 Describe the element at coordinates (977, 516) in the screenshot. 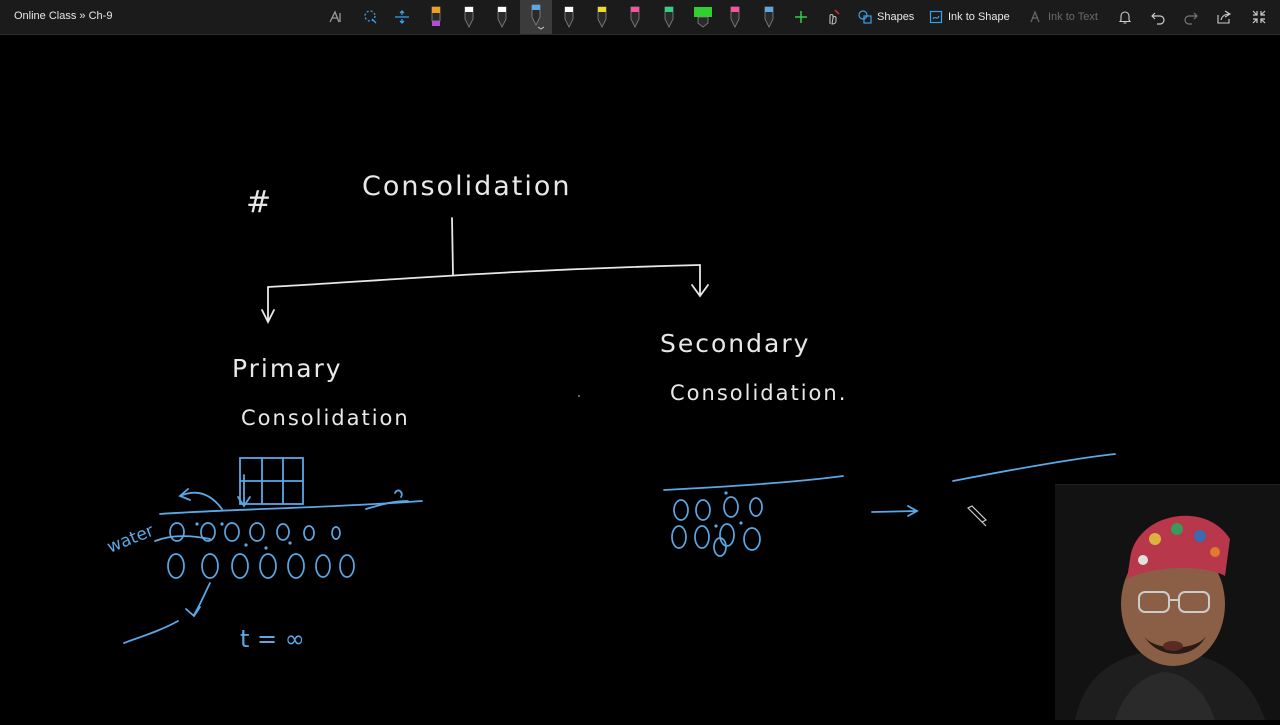

I see `pen-cursor-icon` at that location.